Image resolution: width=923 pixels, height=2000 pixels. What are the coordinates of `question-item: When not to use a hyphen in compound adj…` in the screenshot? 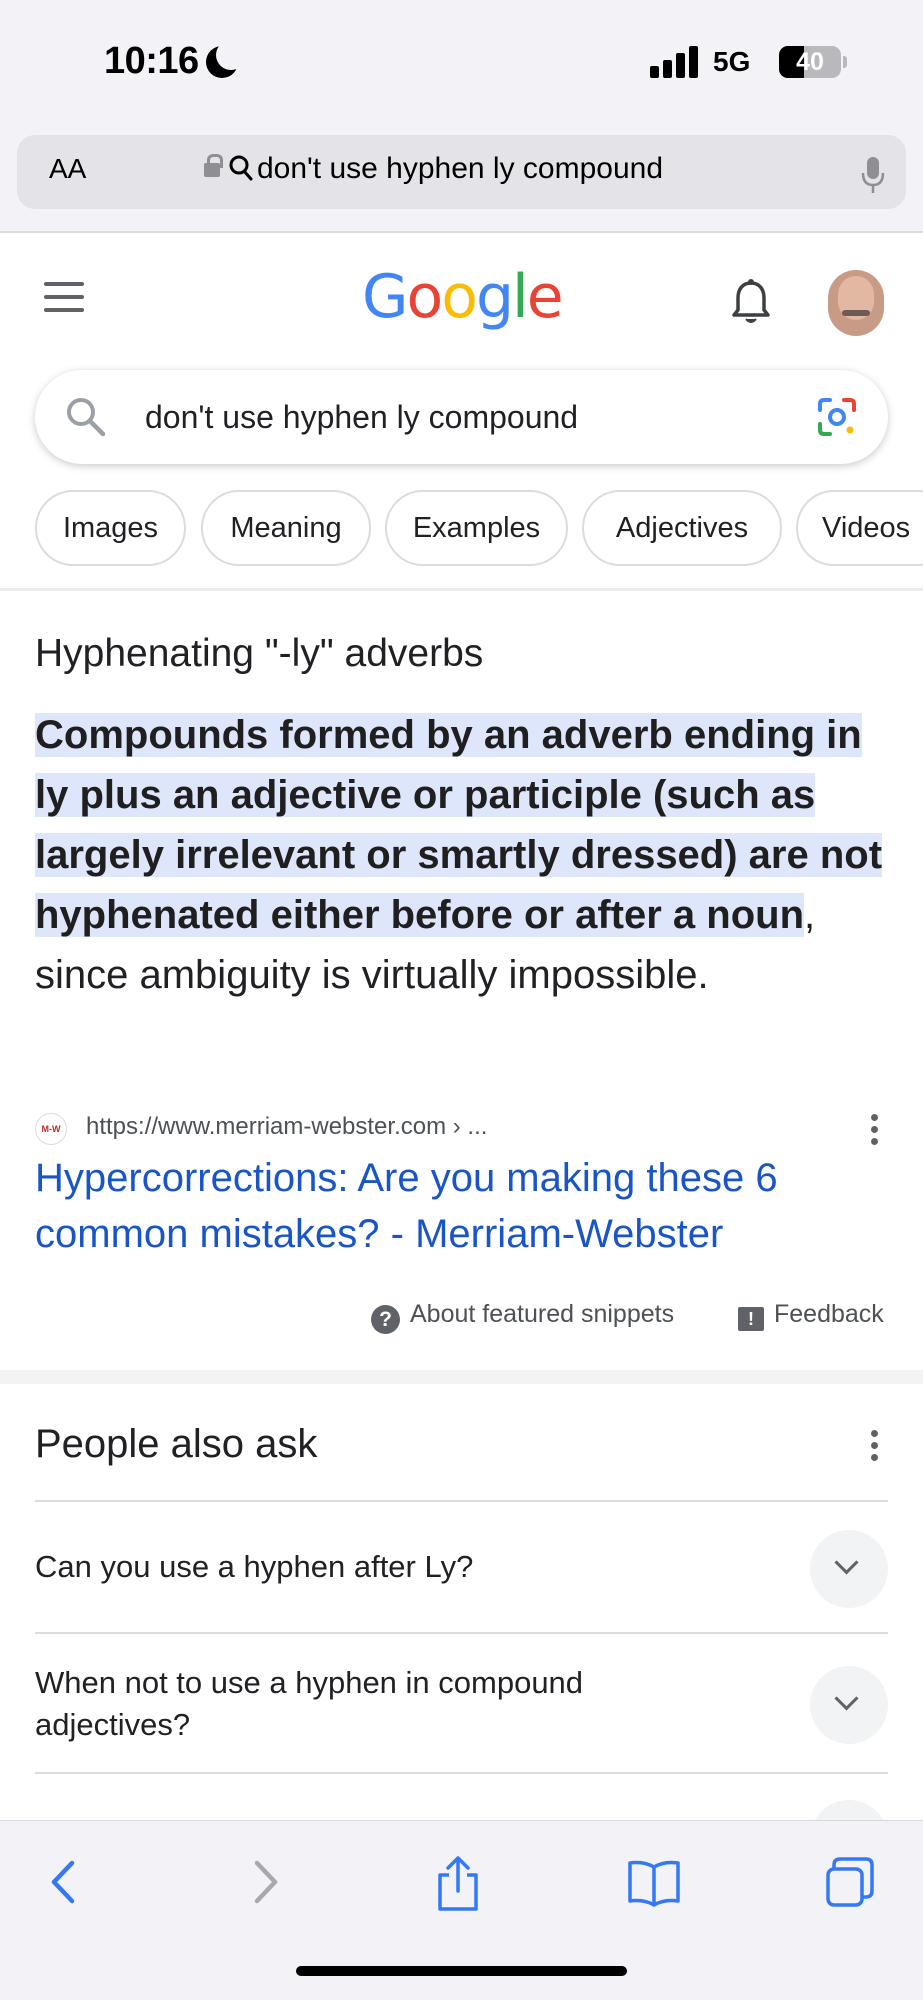 It's located at (461, 1703).